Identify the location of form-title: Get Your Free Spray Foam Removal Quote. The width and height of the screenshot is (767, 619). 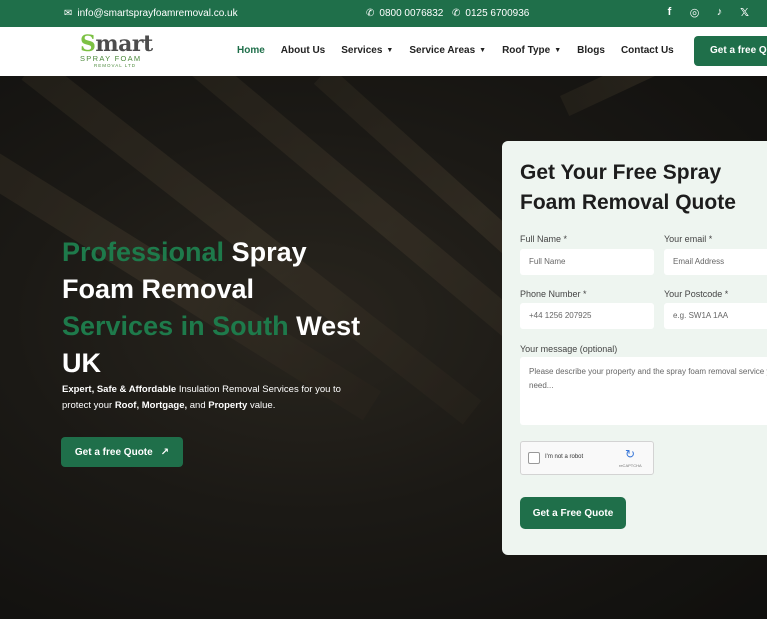
(628, 187).